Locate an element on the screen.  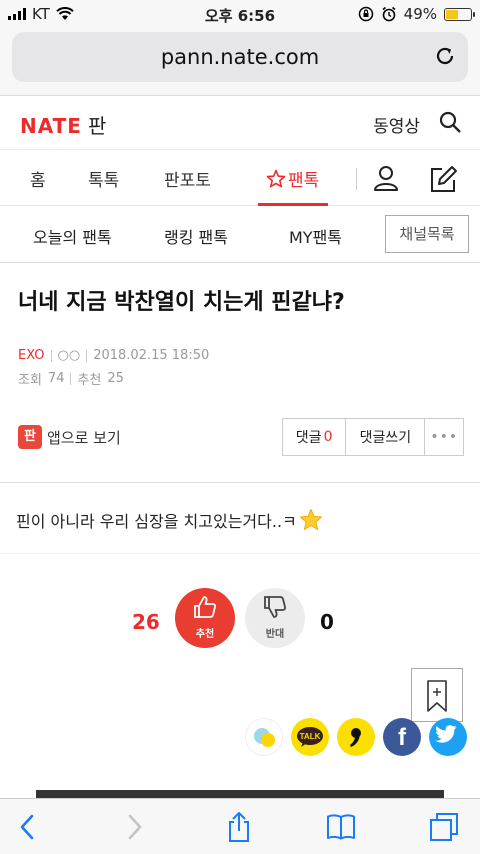
subtab-my: MY팬톡 is located at coordinates (315, 236).